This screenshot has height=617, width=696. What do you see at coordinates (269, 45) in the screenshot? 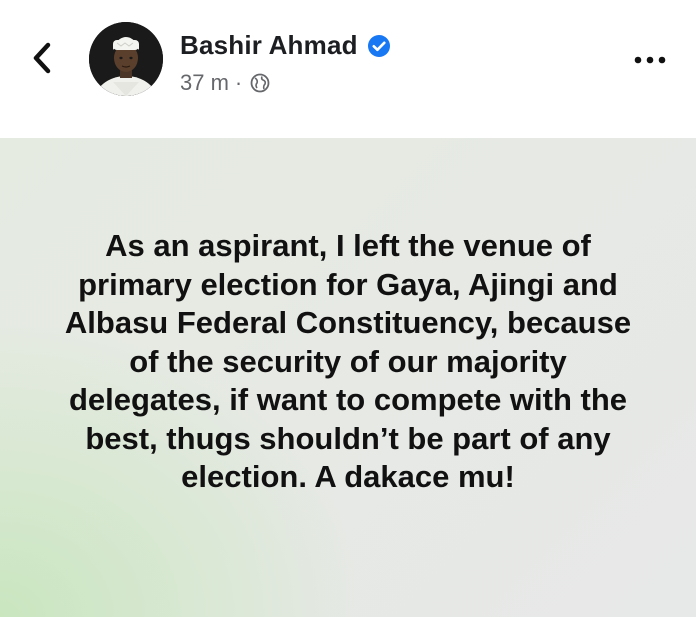
I see `profile-name: Bashir Ahmad` at bounding box center [269, 45].